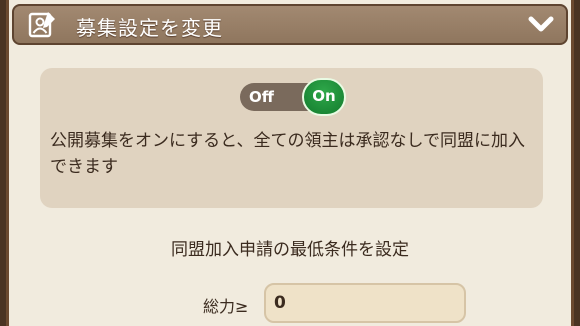 The image size is (580, 326). I want to click on settings-header: 募集設定を変更, so click(290, 24).